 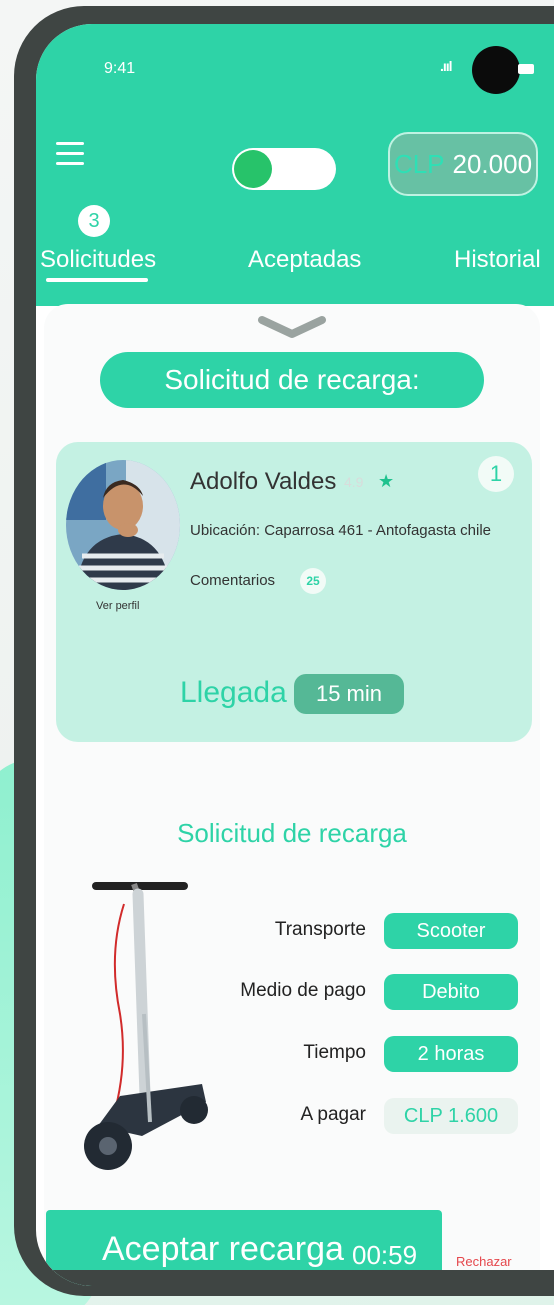 I want to click on accept-button-label: Aceptar recarga, so click(x=223, y=1249).